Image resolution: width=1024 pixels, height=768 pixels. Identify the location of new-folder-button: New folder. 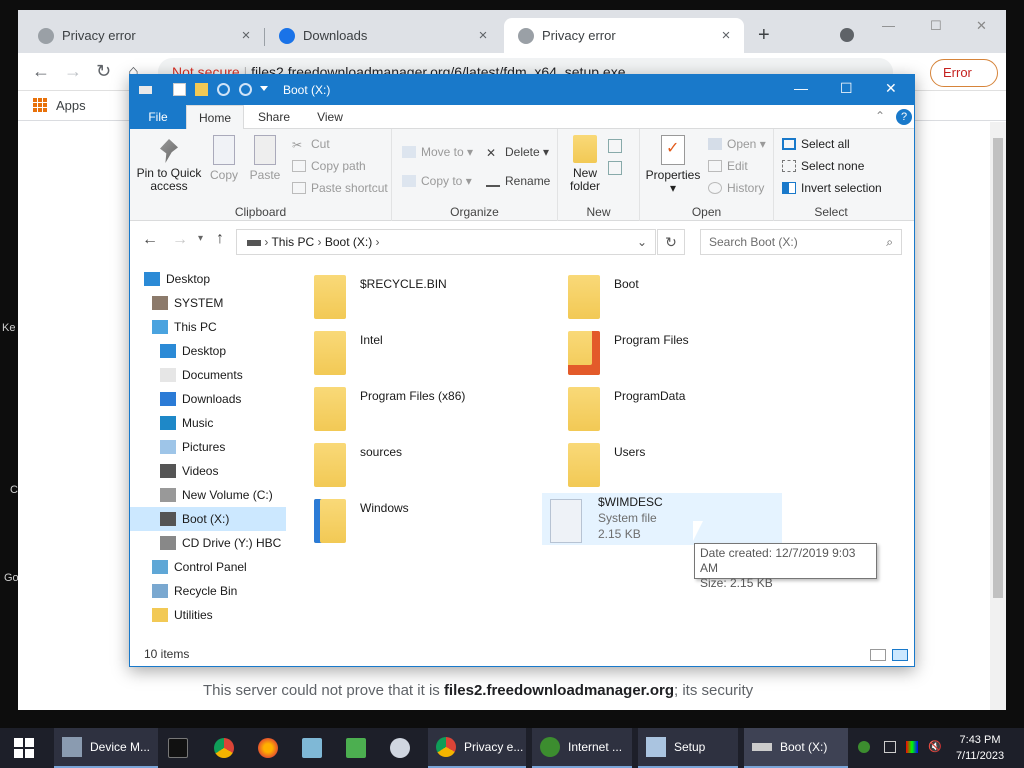
(585, 164).